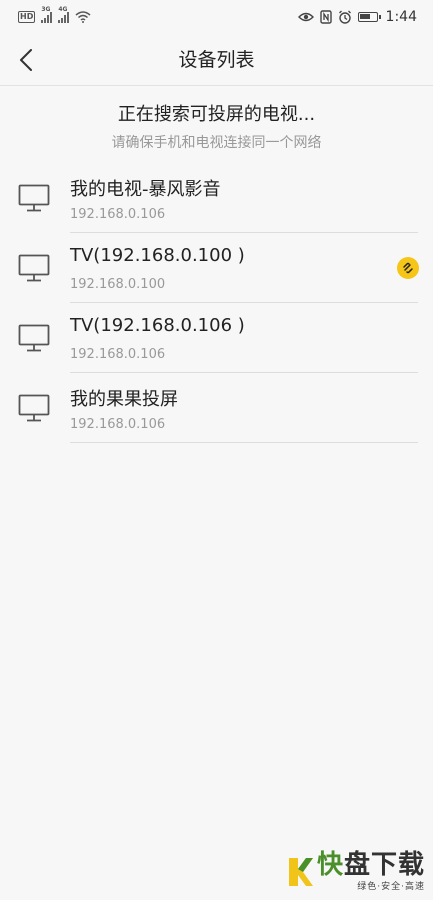  Describe the element at coordinates (63, 9) in the screenshot. I see `signal-4g-tag: 4G` at that location.